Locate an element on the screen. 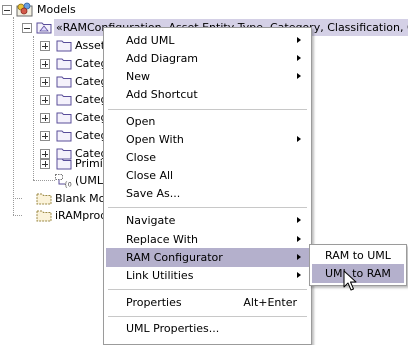 The height and width of the screenshot is (345, 408). menu-item-add-uml: Add UML is located at coordinates (207, 40).